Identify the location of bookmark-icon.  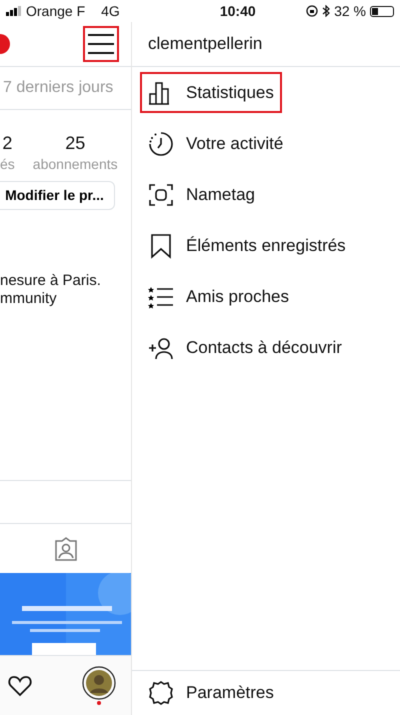
(161, 245).